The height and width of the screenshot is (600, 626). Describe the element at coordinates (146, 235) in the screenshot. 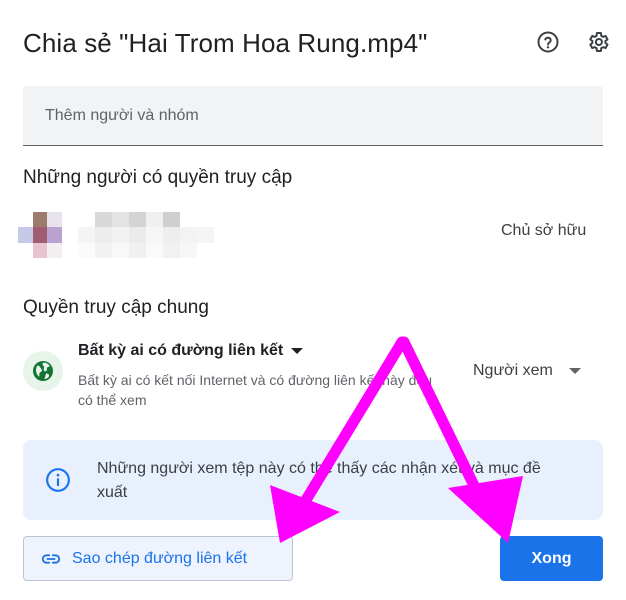

I see `redacted-user-info` at that location.